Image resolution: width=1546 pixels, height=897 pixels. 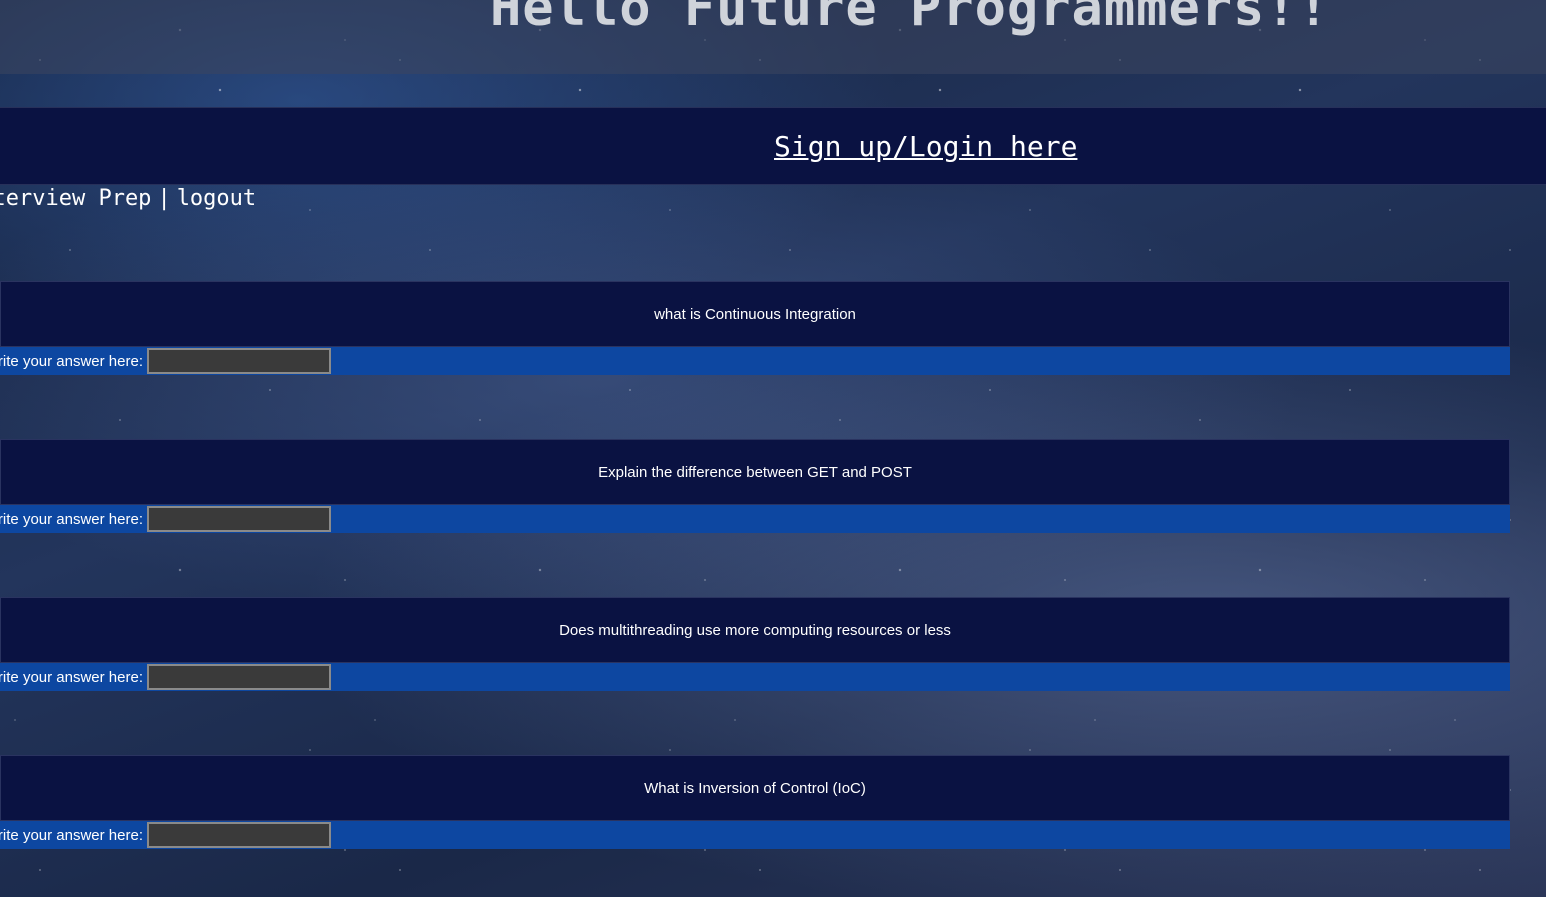 I want to click on logout-link: logout, so click(x=216, y=198).